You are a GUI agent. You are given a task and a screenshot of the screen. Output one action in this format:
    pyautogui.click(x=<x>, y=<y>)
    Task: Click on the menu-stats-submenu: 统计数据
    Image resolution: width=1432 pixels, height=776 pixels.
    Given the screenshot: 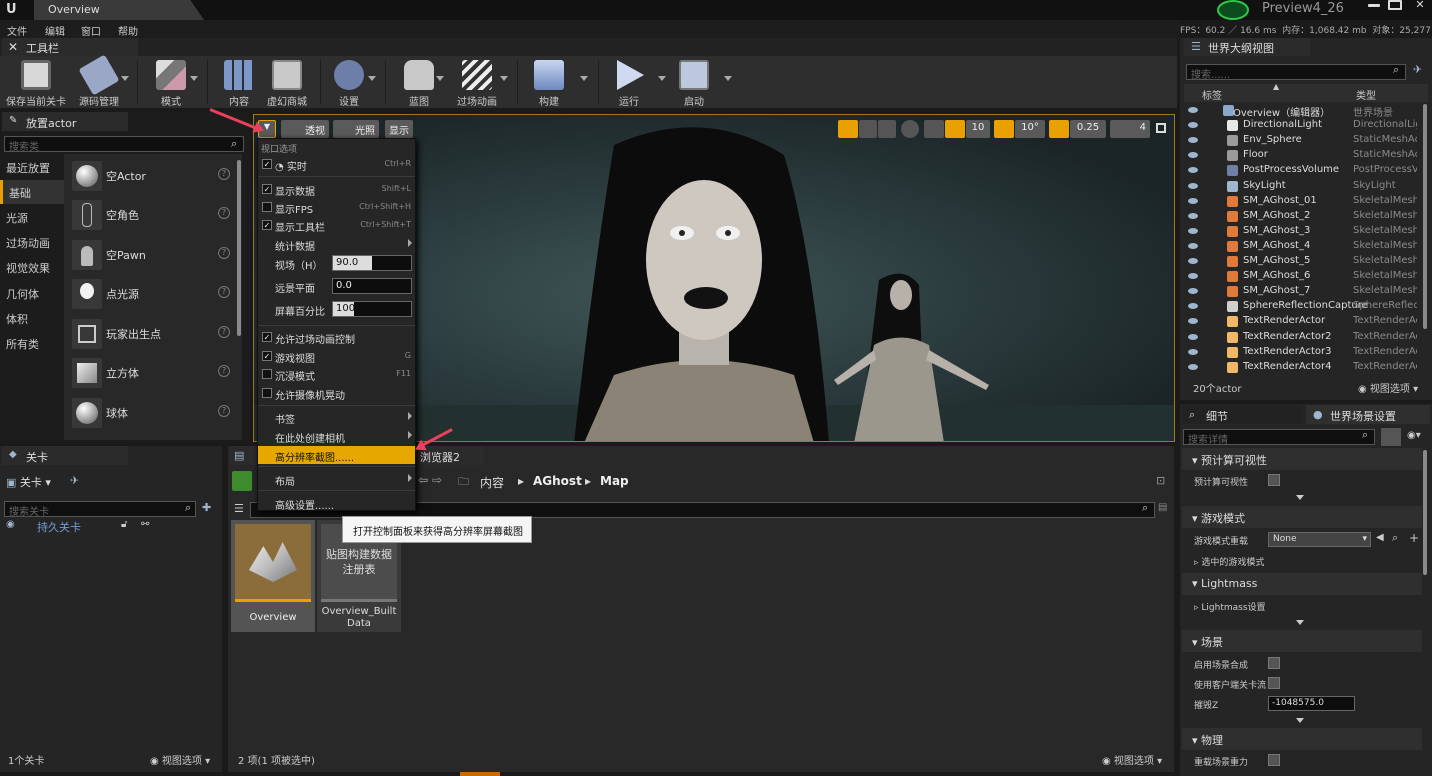 What is the action you would take?
    pyautogui.click(x=336, y=244)
    